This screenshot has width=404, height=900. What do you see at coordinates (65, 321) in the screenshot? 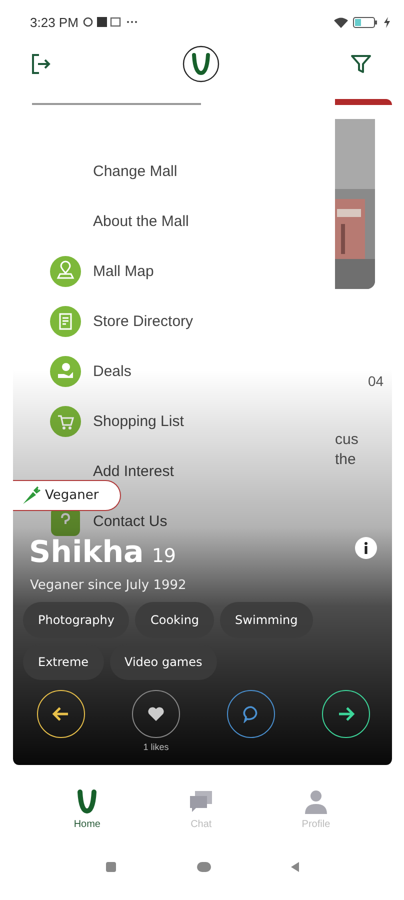
I see `list-icon` at bounding box center [65, 321].